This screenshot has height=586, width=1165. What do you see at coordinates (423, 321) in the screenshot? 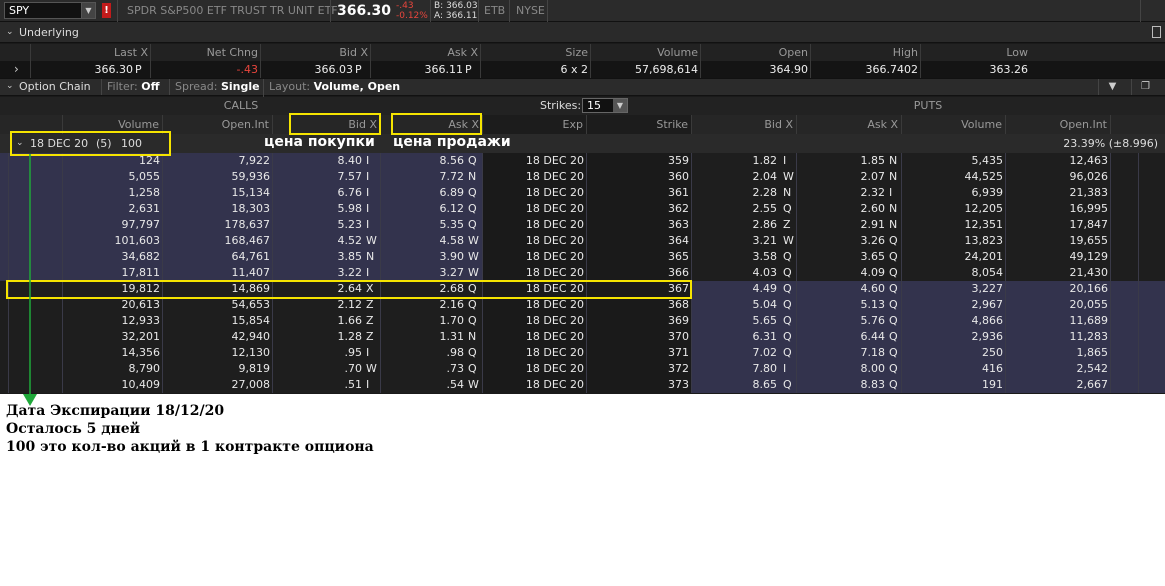
I see `calls-ask-cell: 1.70` at bounding box center [423, 321].